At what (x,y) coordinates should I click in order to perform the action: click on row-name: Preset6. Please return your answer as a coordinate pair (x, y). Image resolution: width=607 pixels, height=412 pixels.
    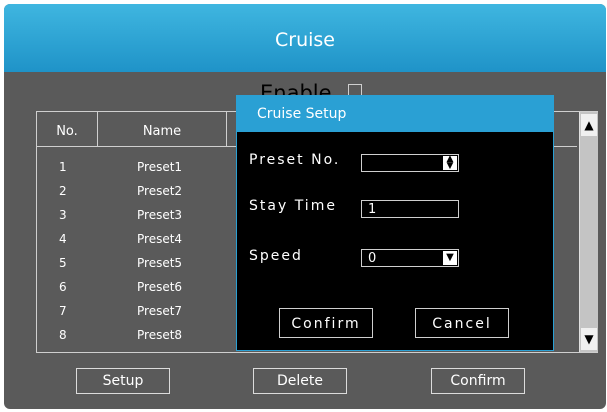
    Looking at the image, I should click on (160, 287).